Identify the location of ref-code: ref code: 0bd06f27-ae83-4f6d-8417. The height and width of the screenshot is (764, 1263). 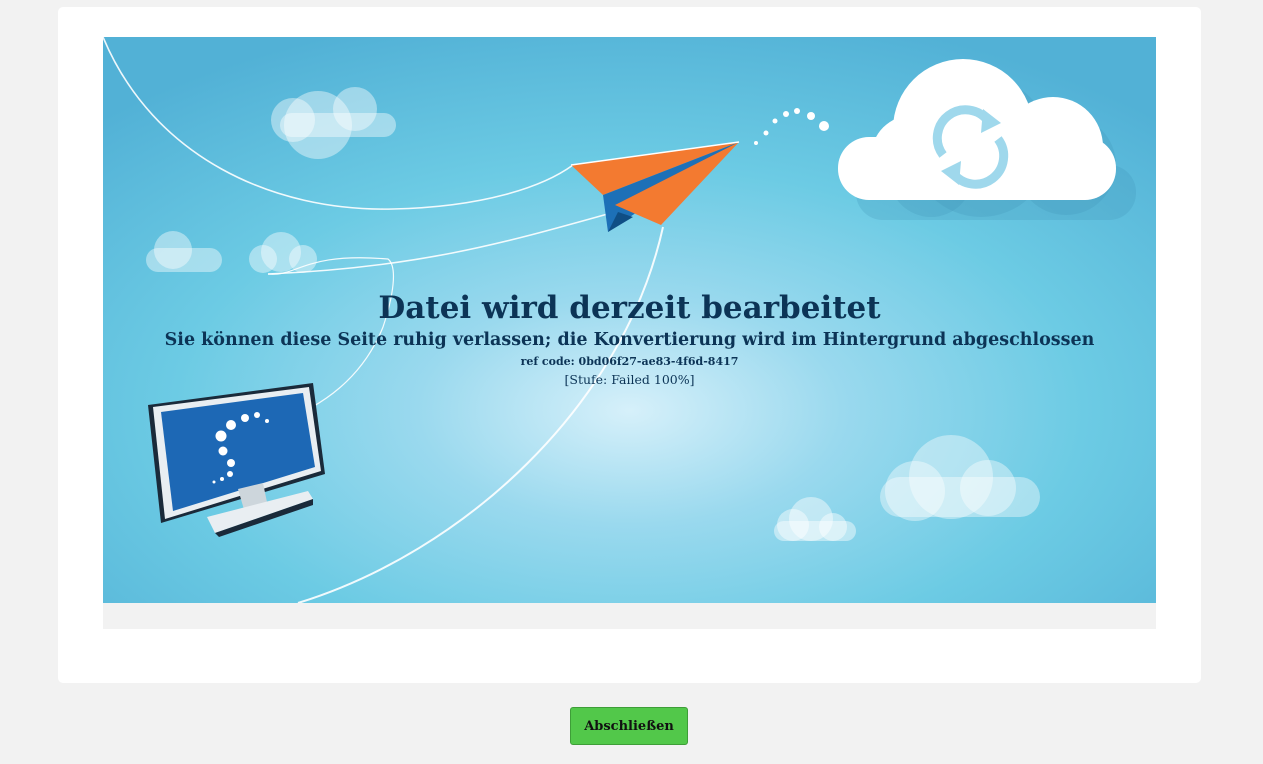
(629, 361).